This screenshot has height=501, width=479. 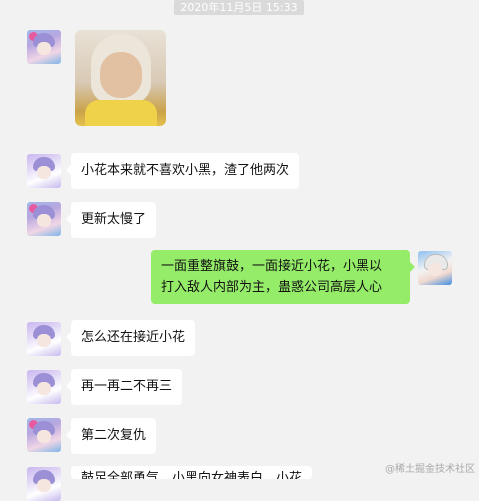 I want to click on message-text: 鼓足全部勇气，小黑向女神表白，小花, so click(x=192, y=475).